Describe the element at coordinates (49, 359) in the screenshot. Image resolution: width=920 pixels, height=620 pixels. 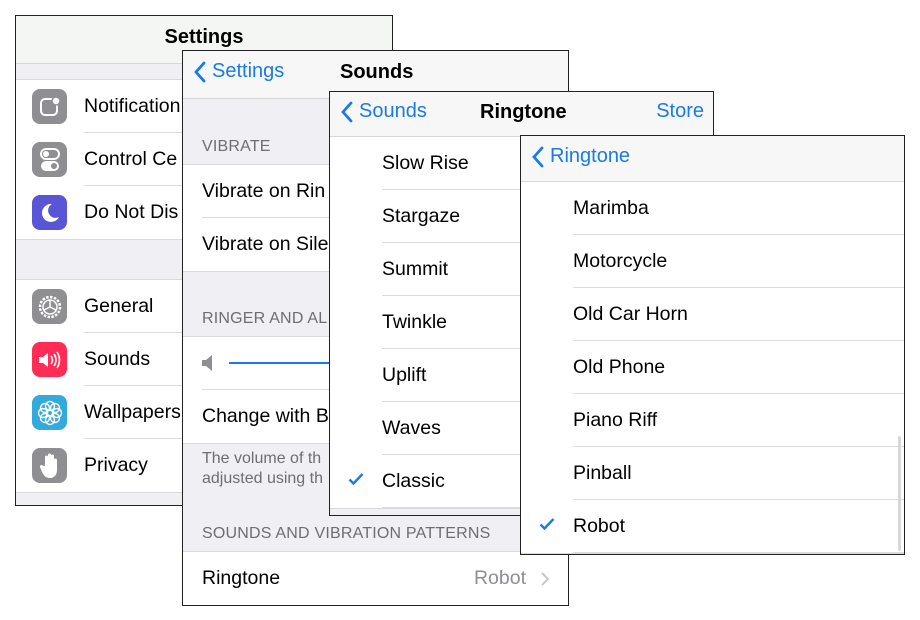
I see `speaker-icon` at that location.